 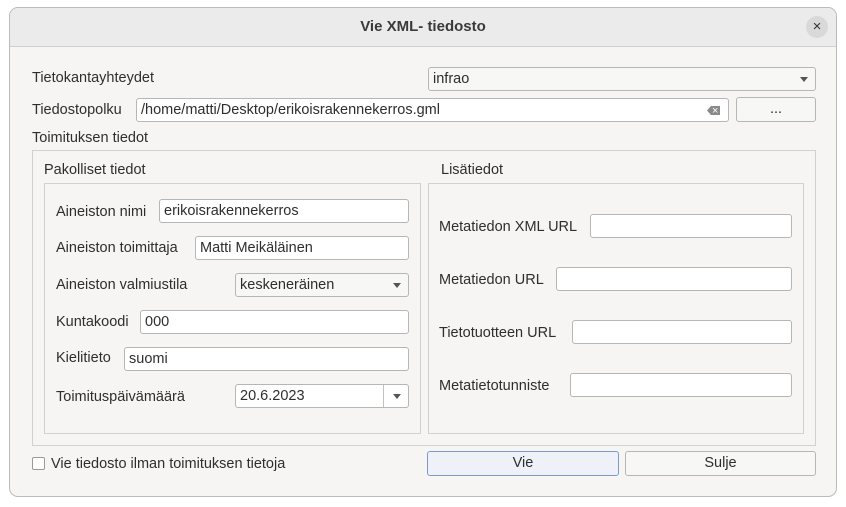 I want to click on date-label: Toimituspäivämäärä, so click(x=120, y=397).